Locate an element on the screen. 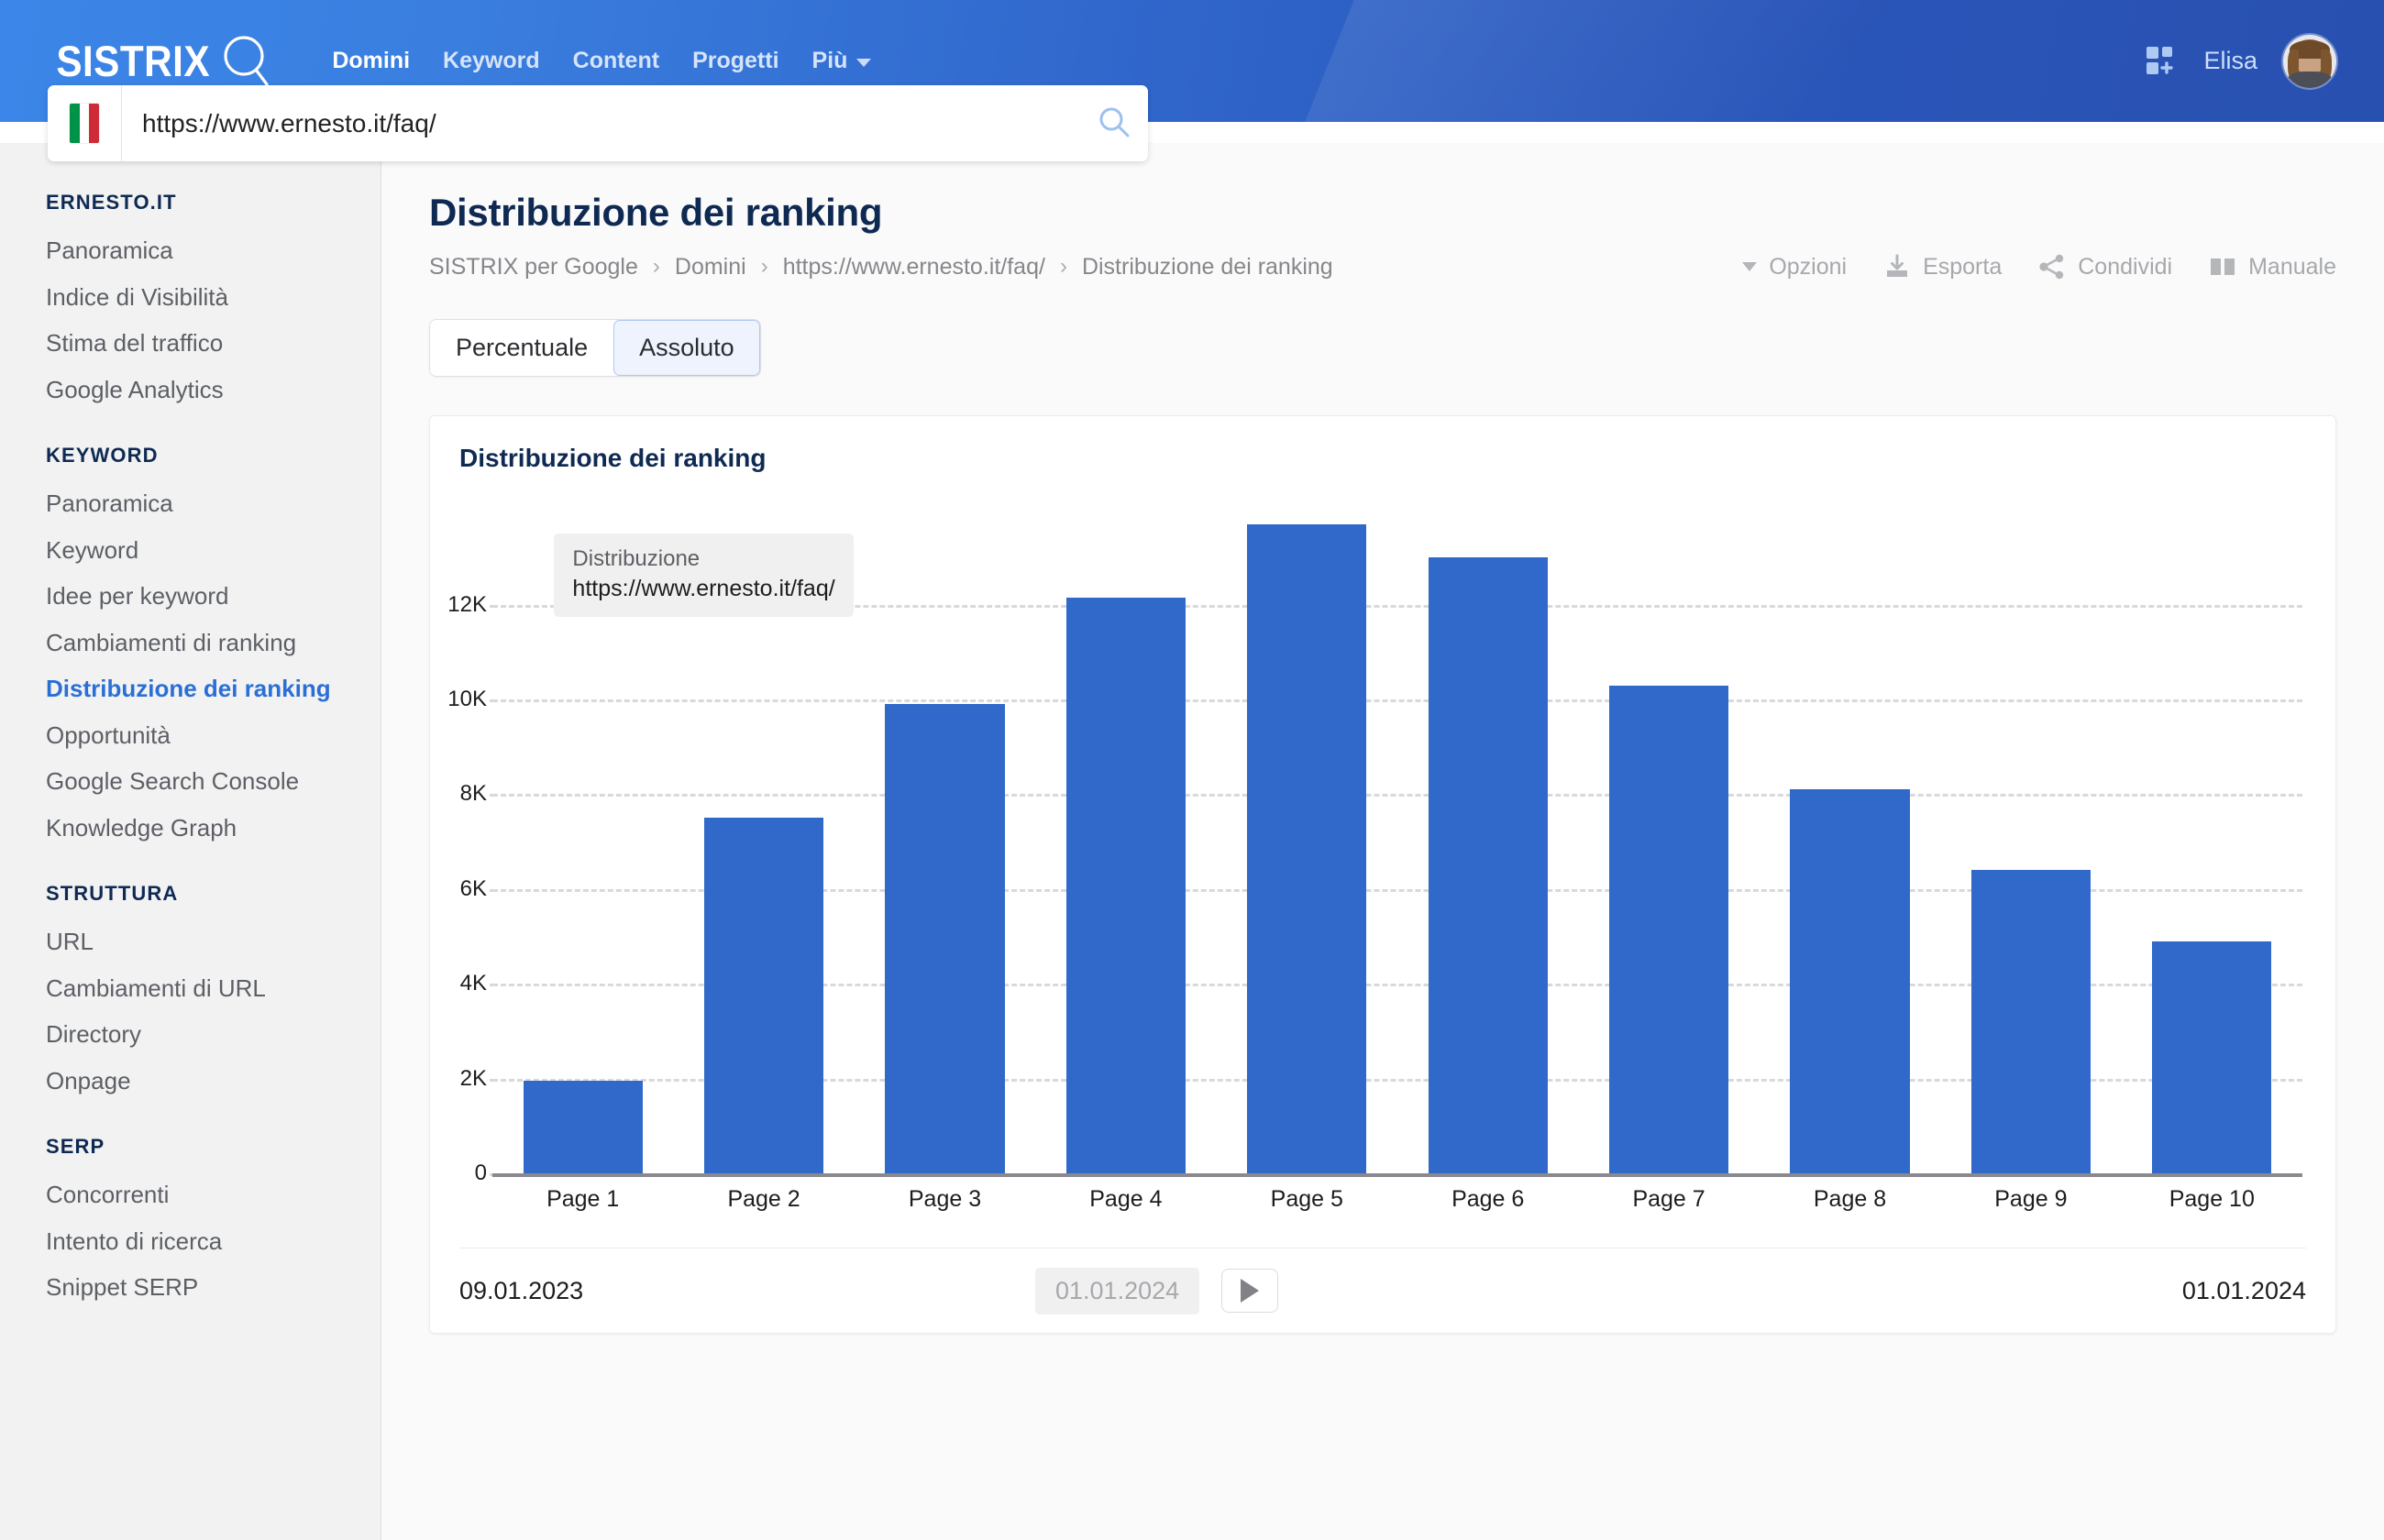 The height and width of the screenshot is (1540, 2384). x-axis-tick-label: Page 3 is located at coordinates (945, 1199).